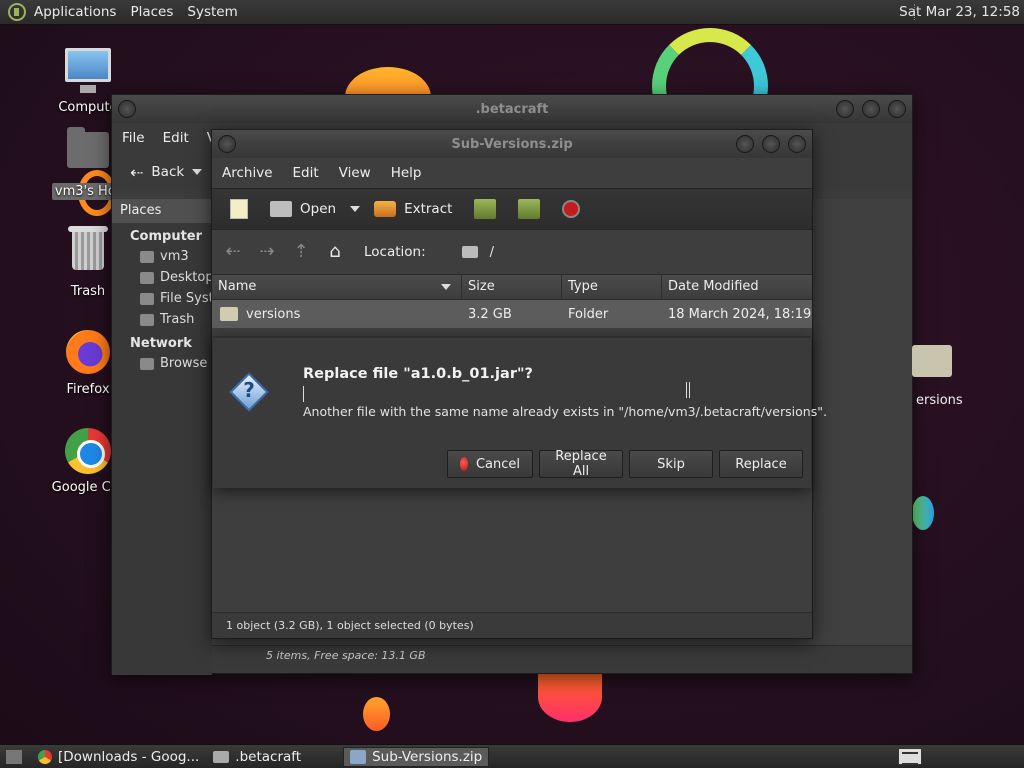  I want to click on sort-descending-icon, so click(446, 287).